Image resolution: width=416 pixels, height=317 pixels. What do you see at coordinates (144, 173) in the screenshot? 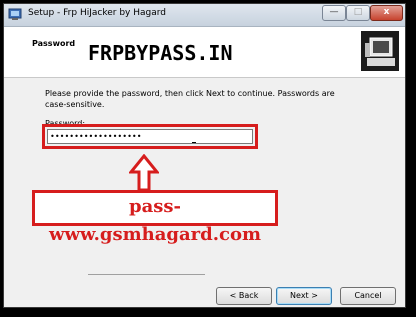
I see `up-arrow-icon` at bounding box center [144, 173].